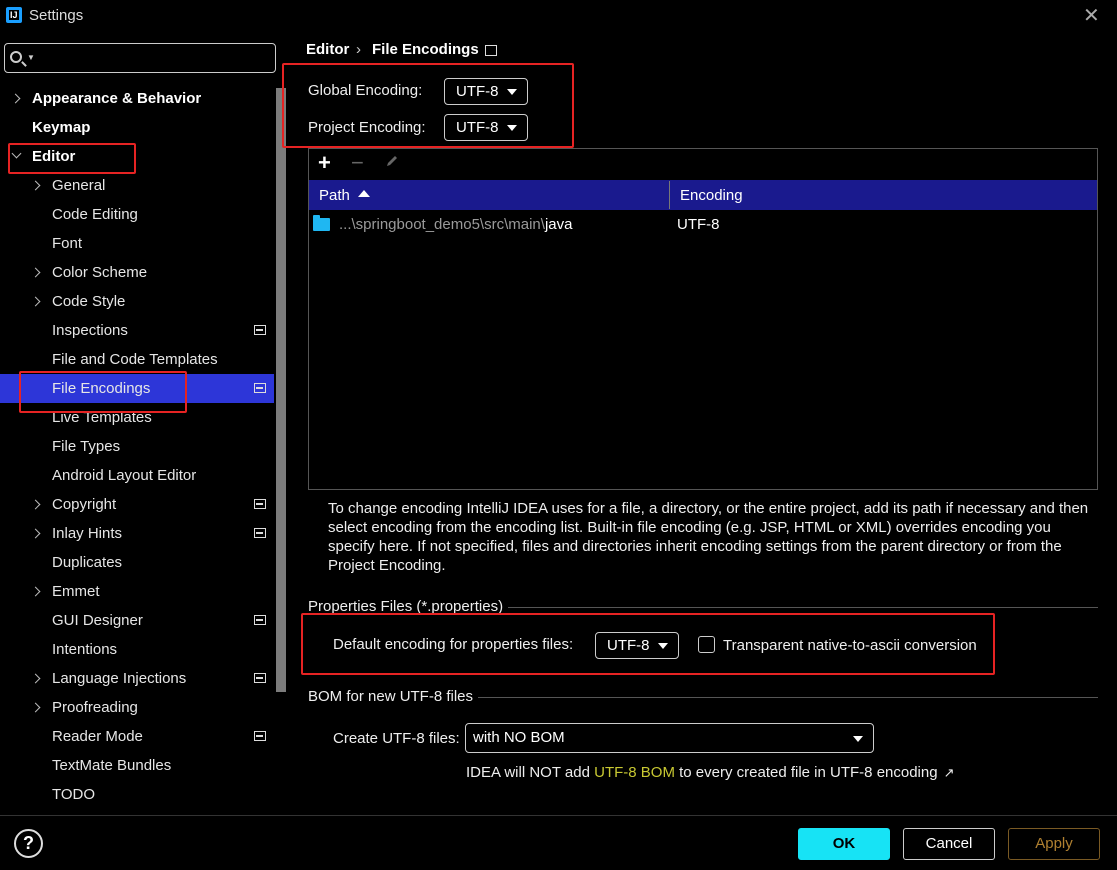 Image resolution: width=1117 pixels, height=870 pixels. I want to click on highlight-box-encodings, so click(428, 105).